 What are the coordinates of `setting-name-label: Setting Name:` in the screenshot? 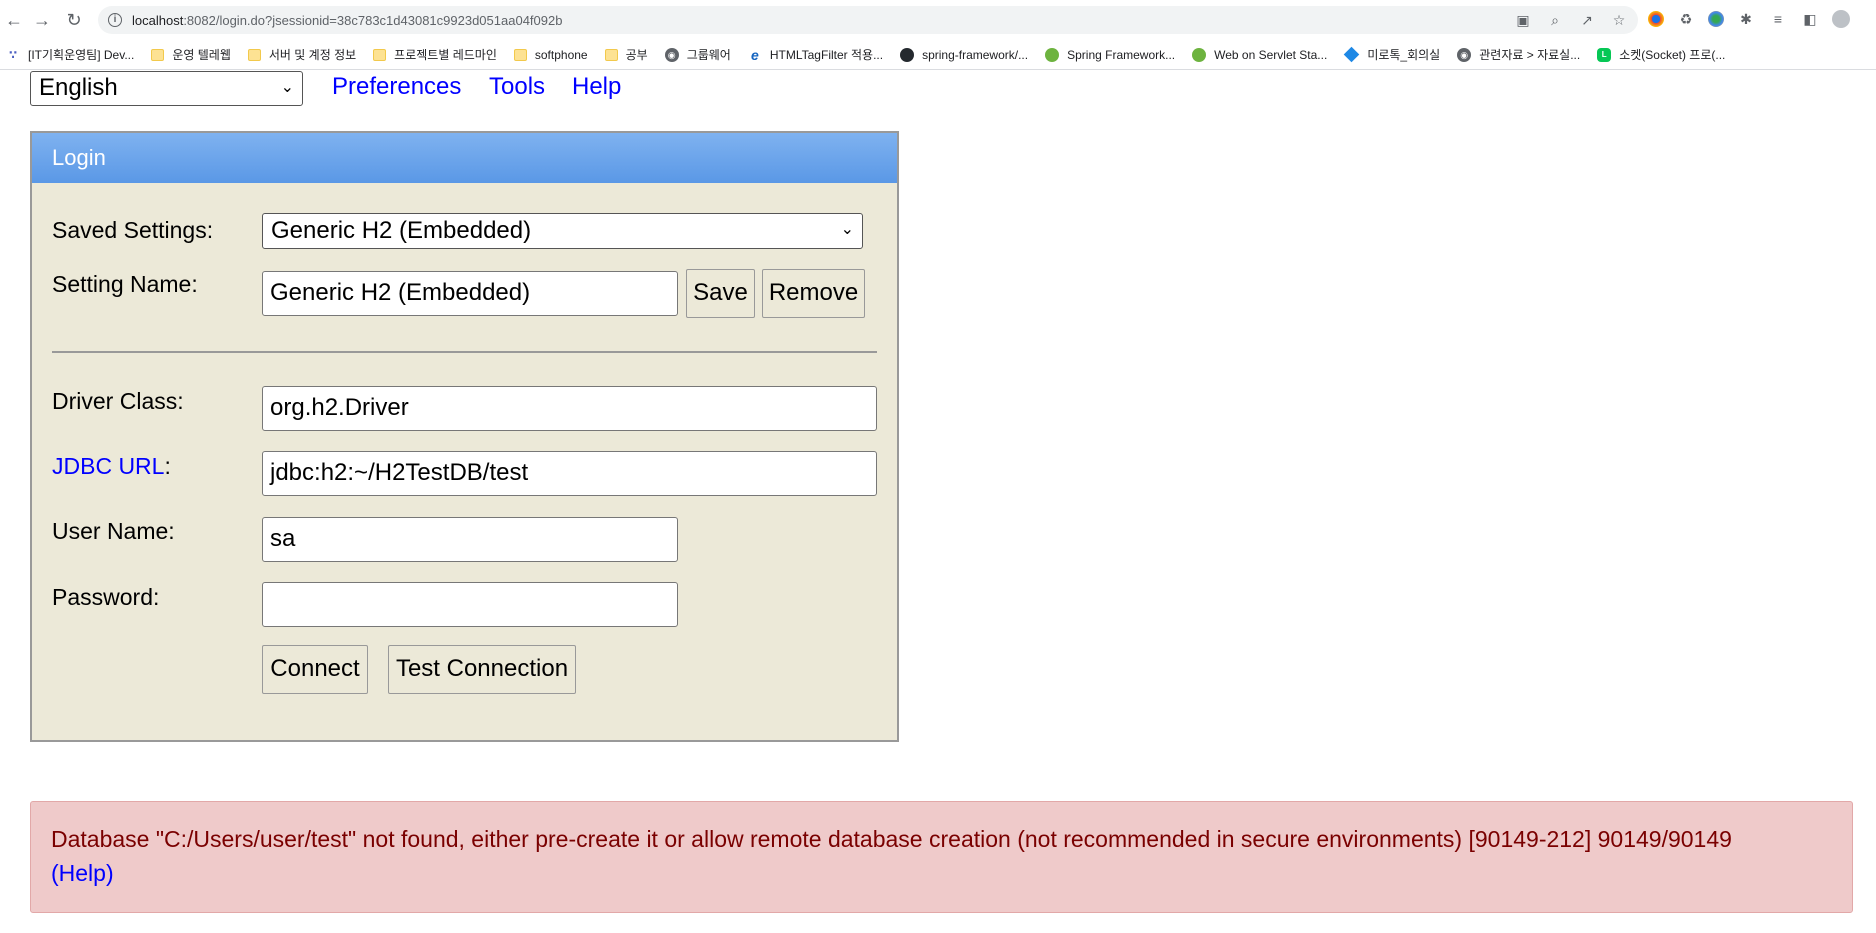 It's located at (125, 284).